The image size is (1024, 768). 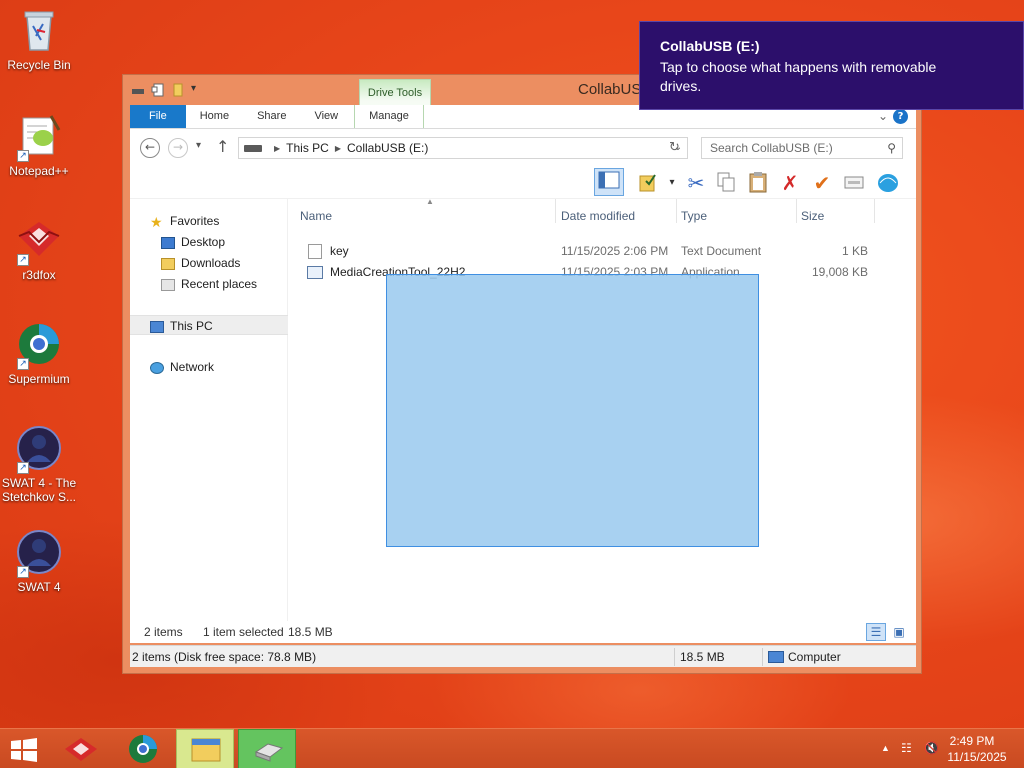 I want to click on cut-icon: ✂, so click(x=696, y=183).